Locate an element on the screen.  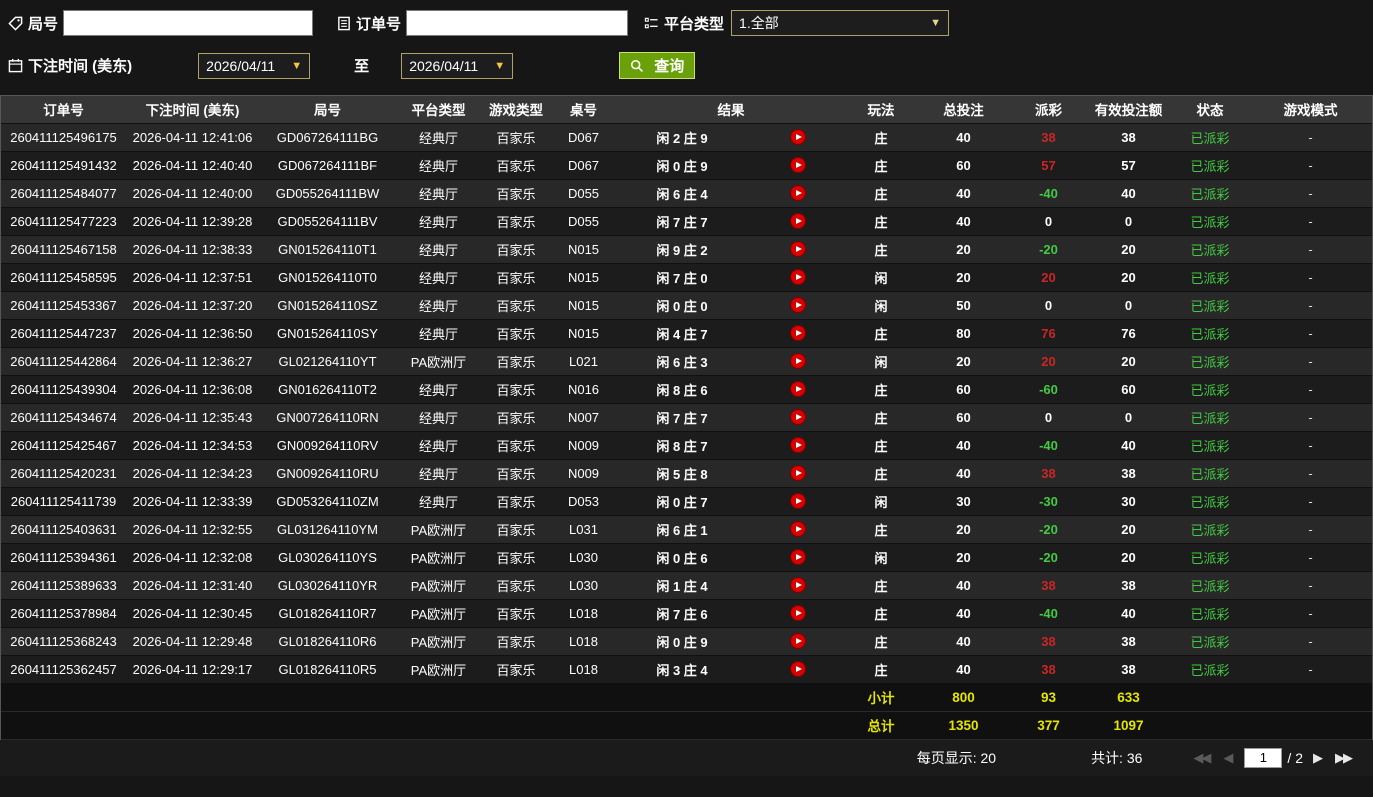
result-text: 闲 3 庄 4 is located at coordinates (682, 670).